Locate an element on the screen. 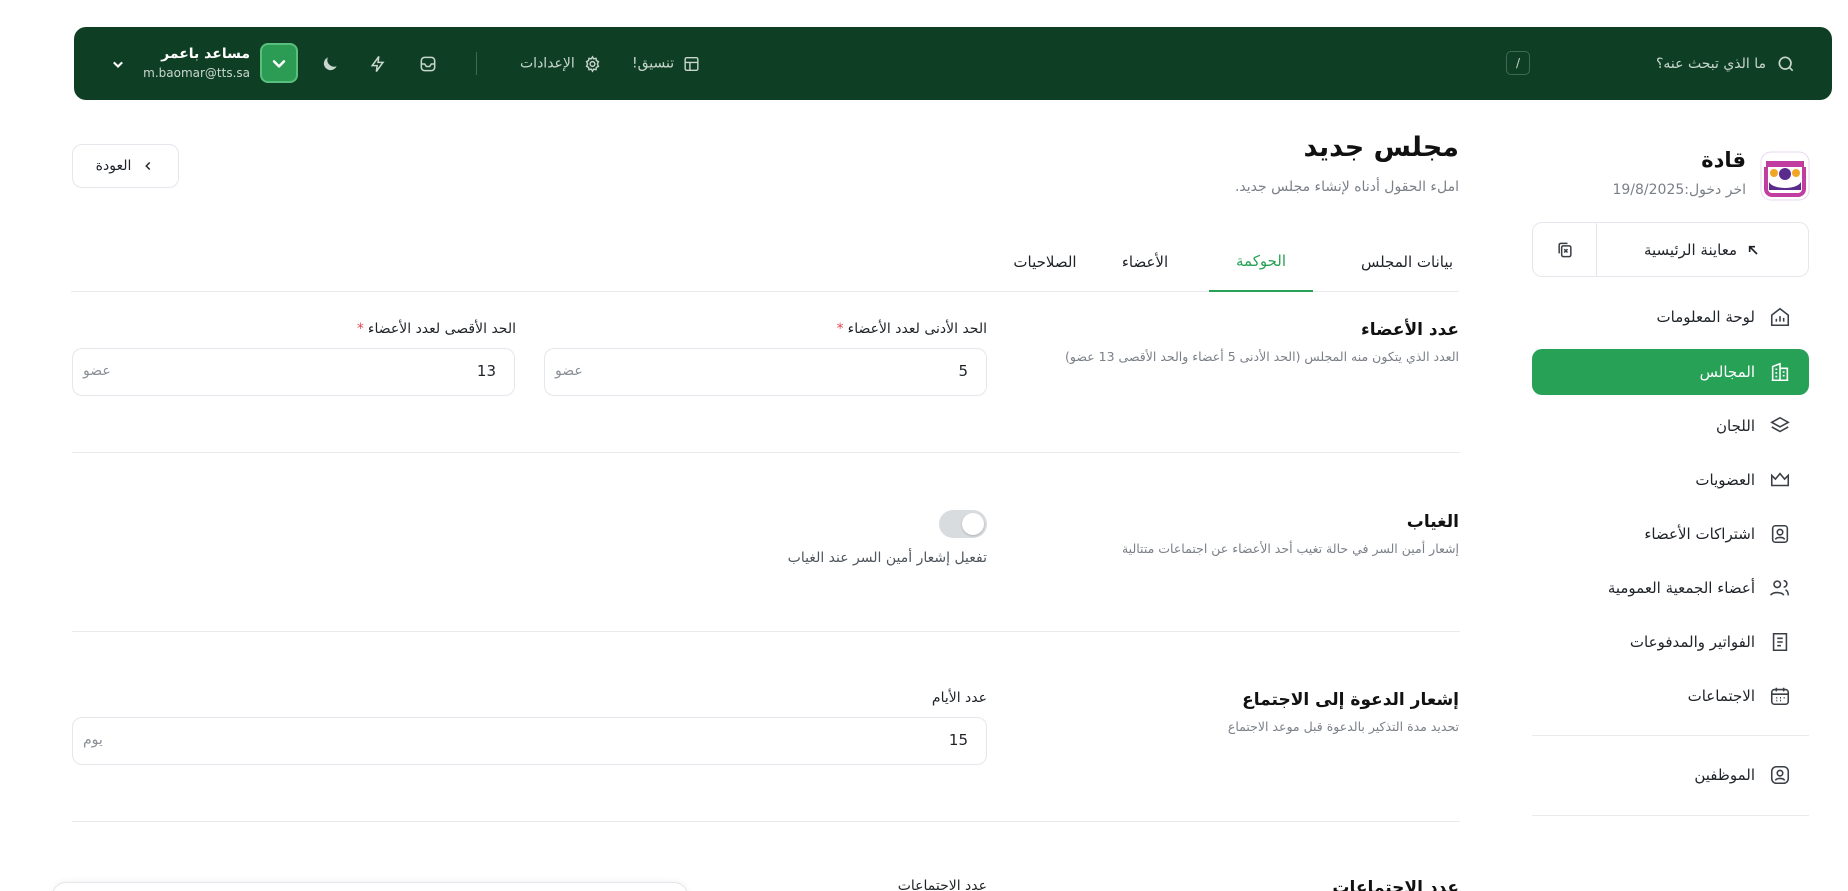 Image resolution: width=1848 pixels, height=891 pixels. settings-button: الإعدادات is located at coordinates (561, 63).